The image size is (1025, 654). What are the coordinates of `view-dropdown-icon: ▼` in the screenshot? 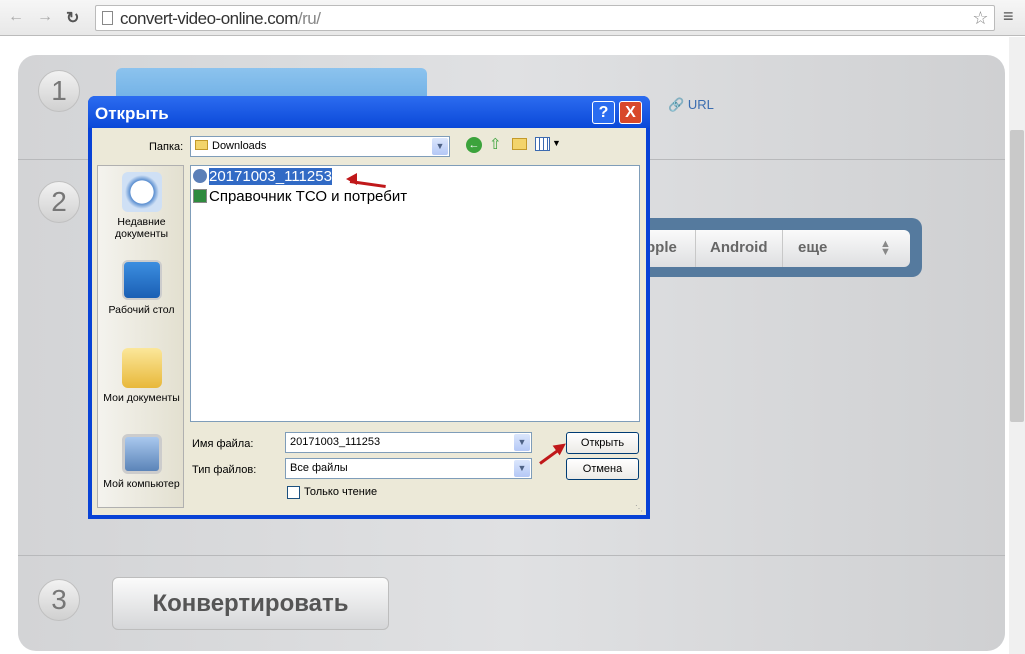 It's located at (556, 143).